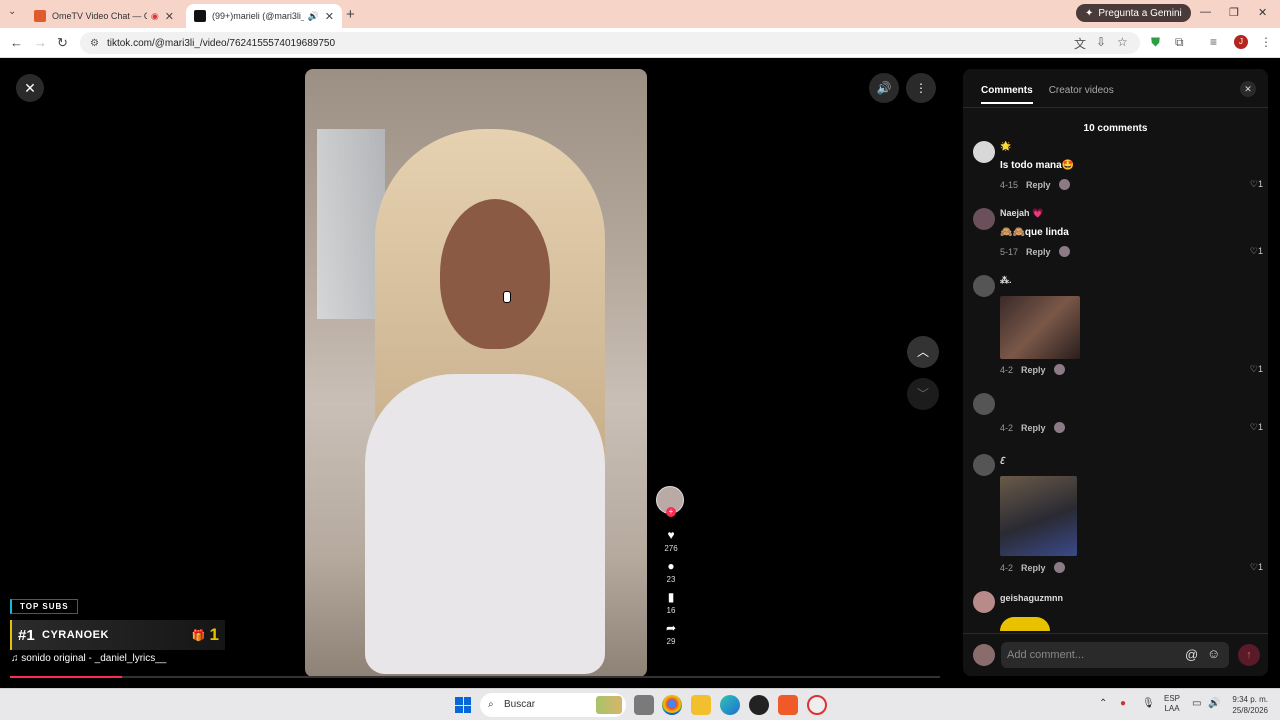 The height and width of the screenshot is (720, 1280). Describe the element at coordinates (1123, 703) in the screenshot. I see `tray-app-icon: ●` at that location.